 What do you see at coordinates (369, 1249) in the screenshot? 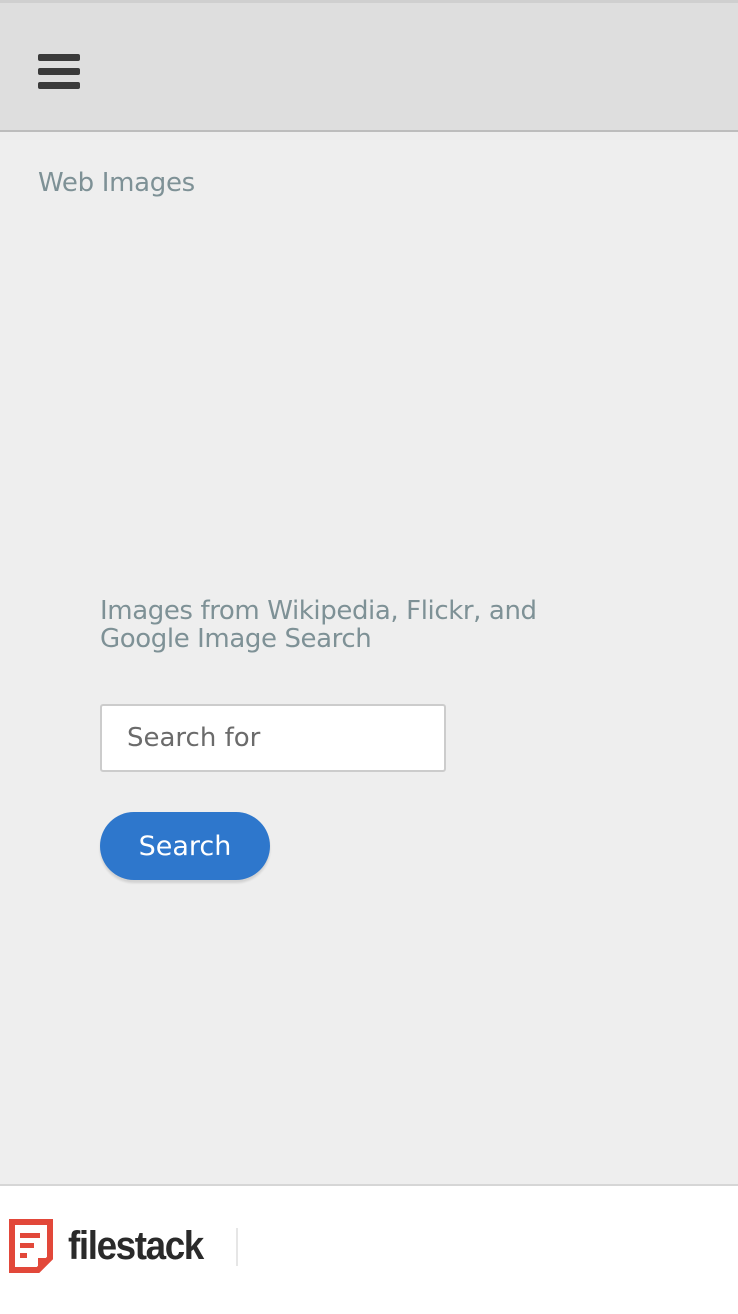
I see `footer: filestack` at bounding box center [369, 1249].